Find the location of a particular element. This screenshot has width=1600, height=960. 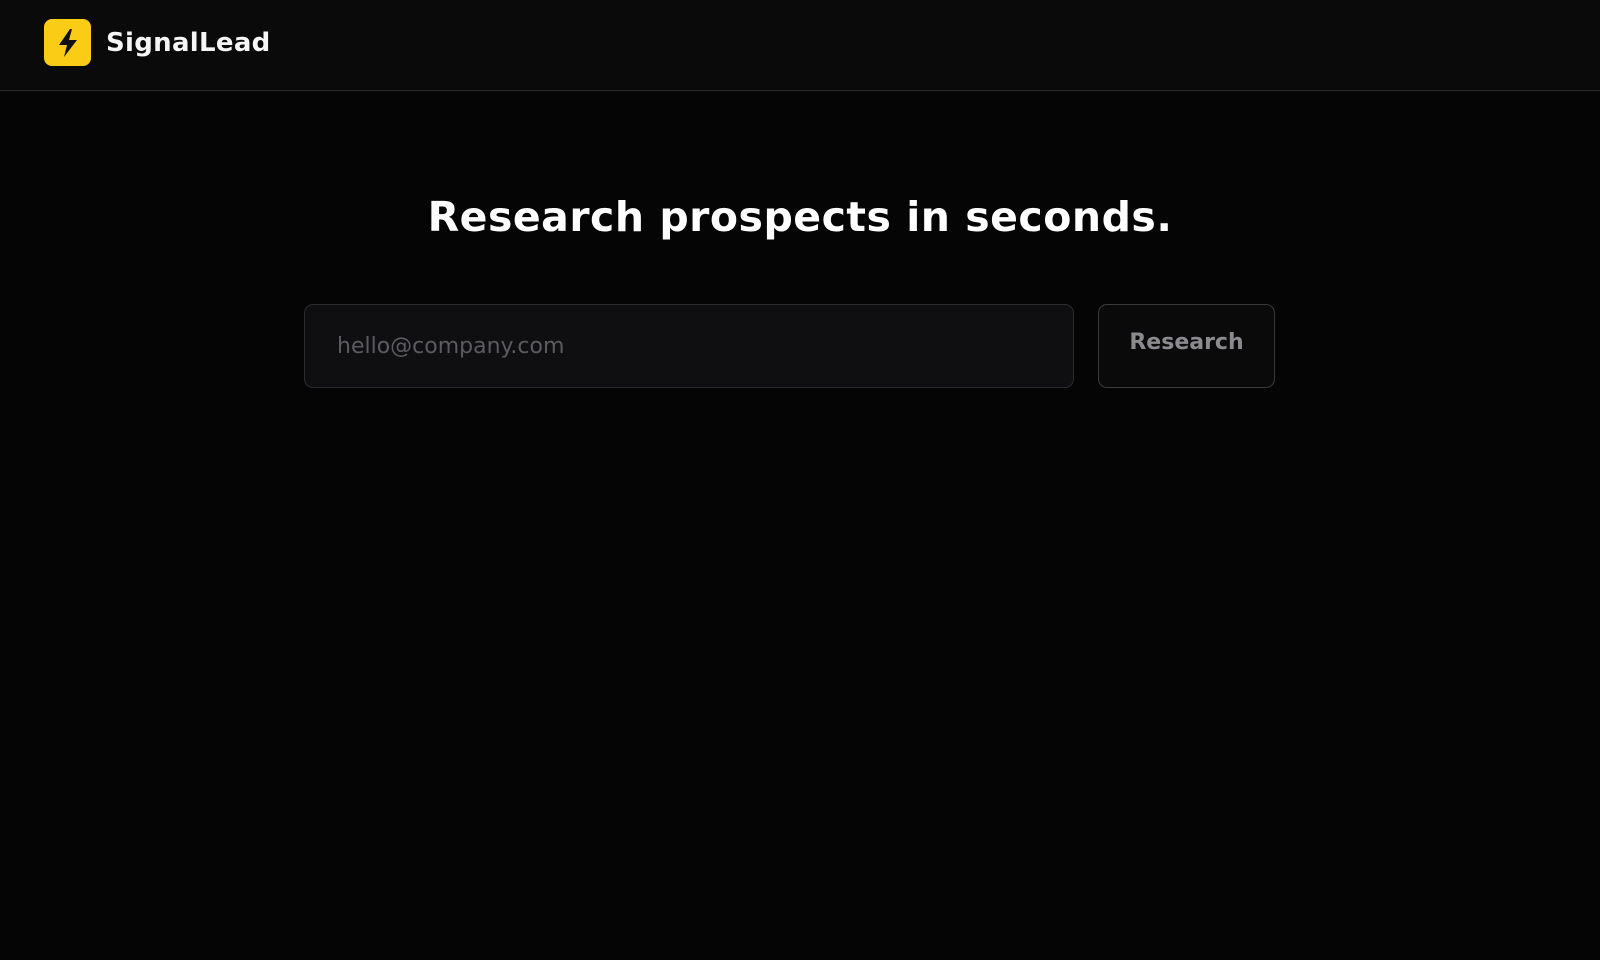

email-search-input is located at coordinates (689, 346).